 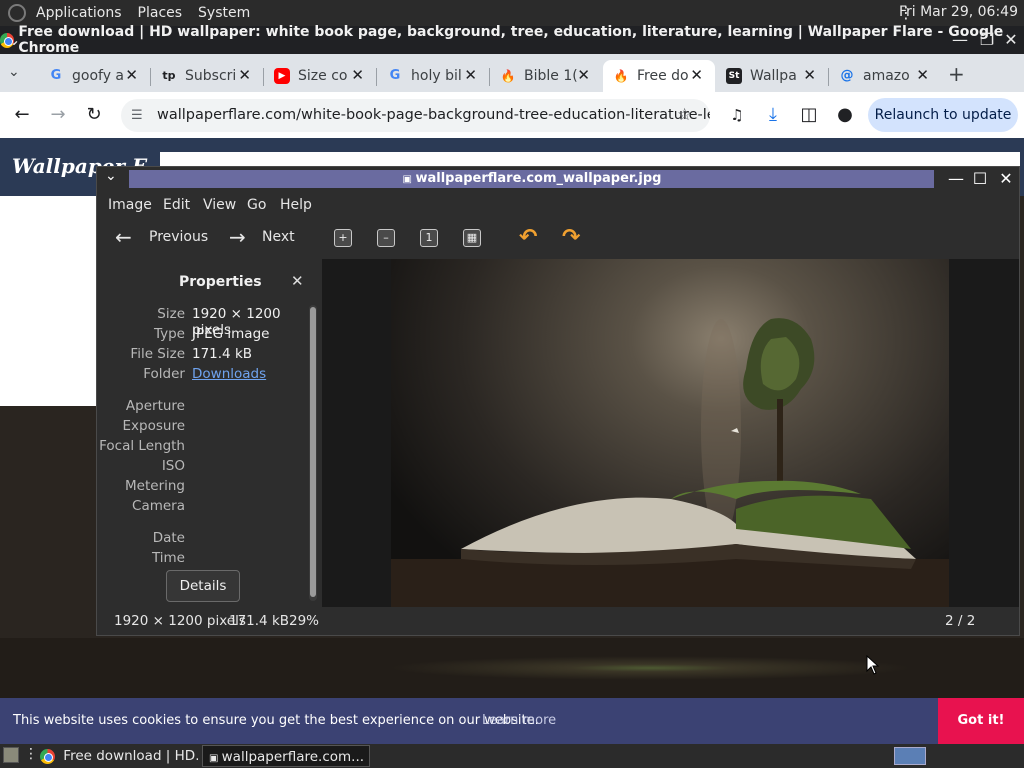 I want to click on prop-label: File Size, so click(x=157, y=354).